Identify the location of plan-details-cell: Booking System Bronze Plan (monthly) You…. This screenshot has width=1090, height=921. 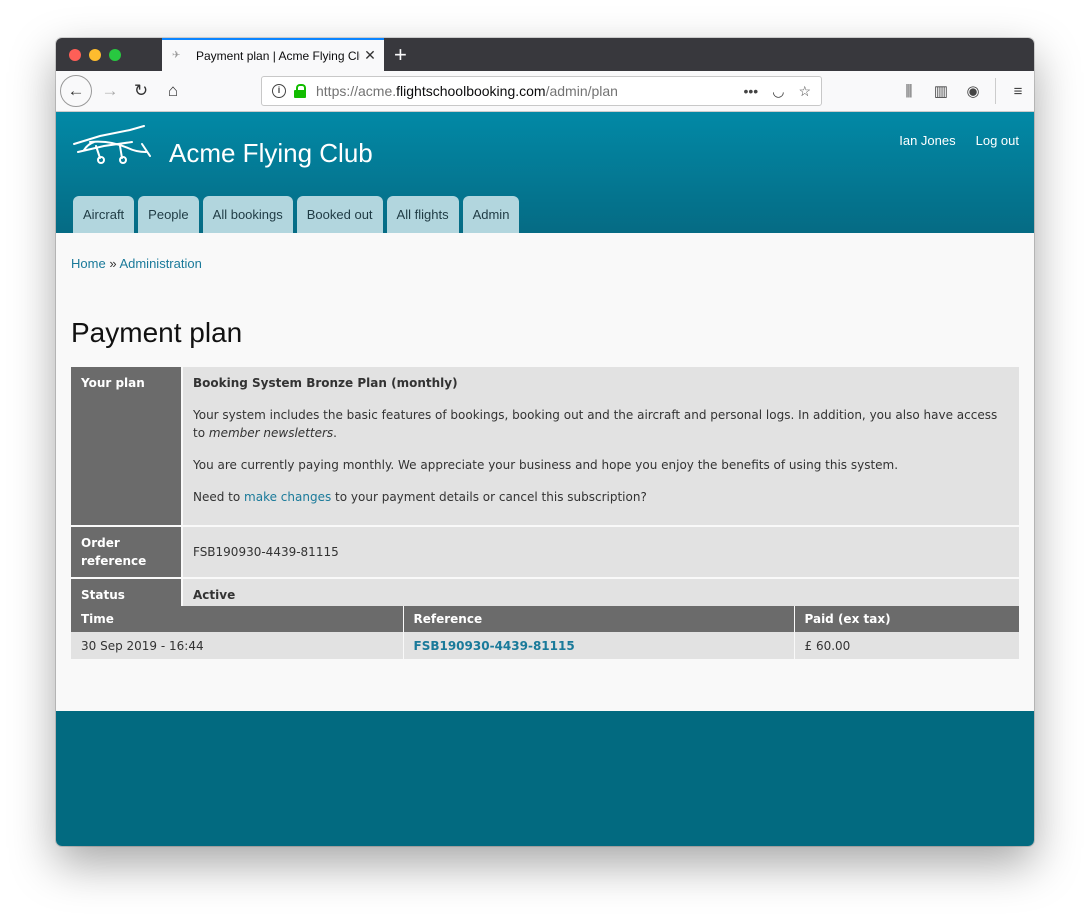
(600, 447).